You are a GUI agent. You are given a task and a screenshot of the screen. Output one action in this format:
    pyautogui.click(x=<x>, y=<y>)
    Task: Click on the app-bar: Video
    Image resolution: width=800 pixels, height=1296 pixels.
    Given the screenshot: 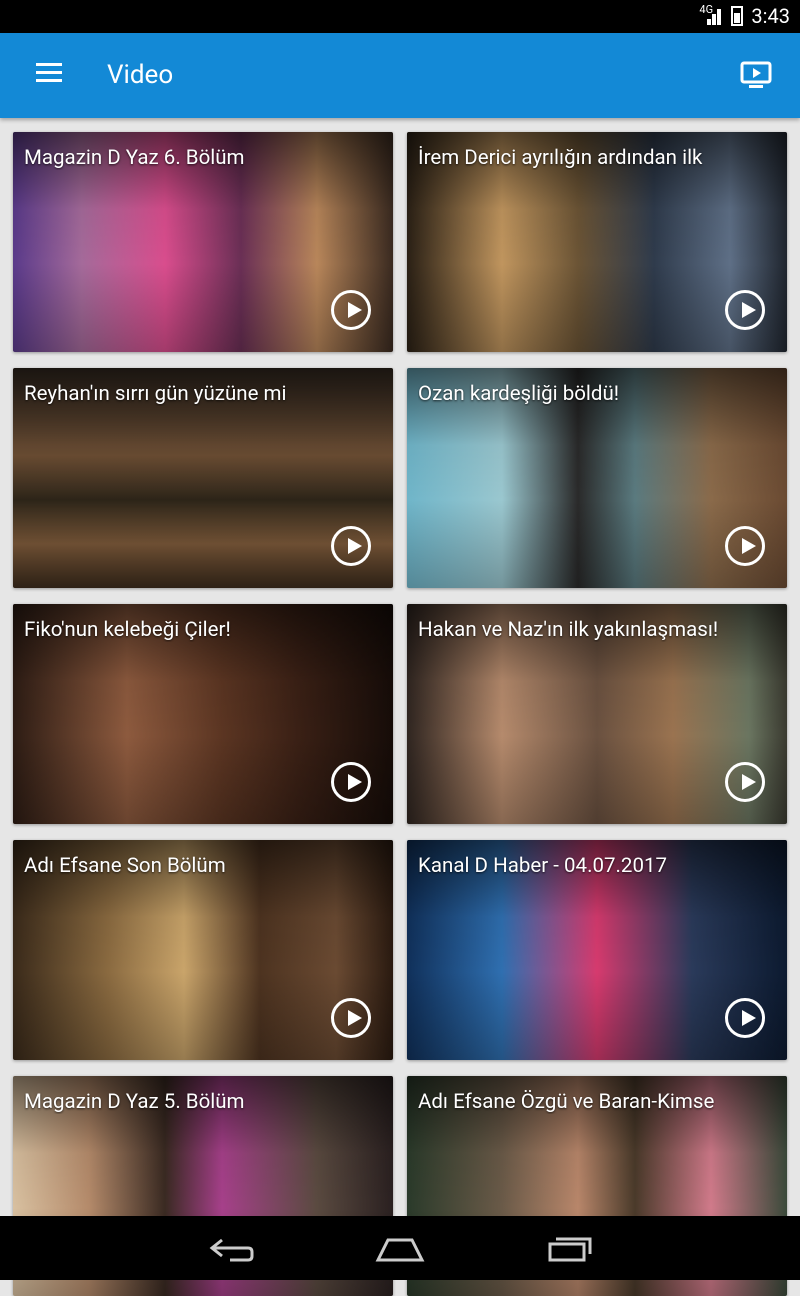 What is the action you would take?
    pyautogui.click(x=400, y=75)
    